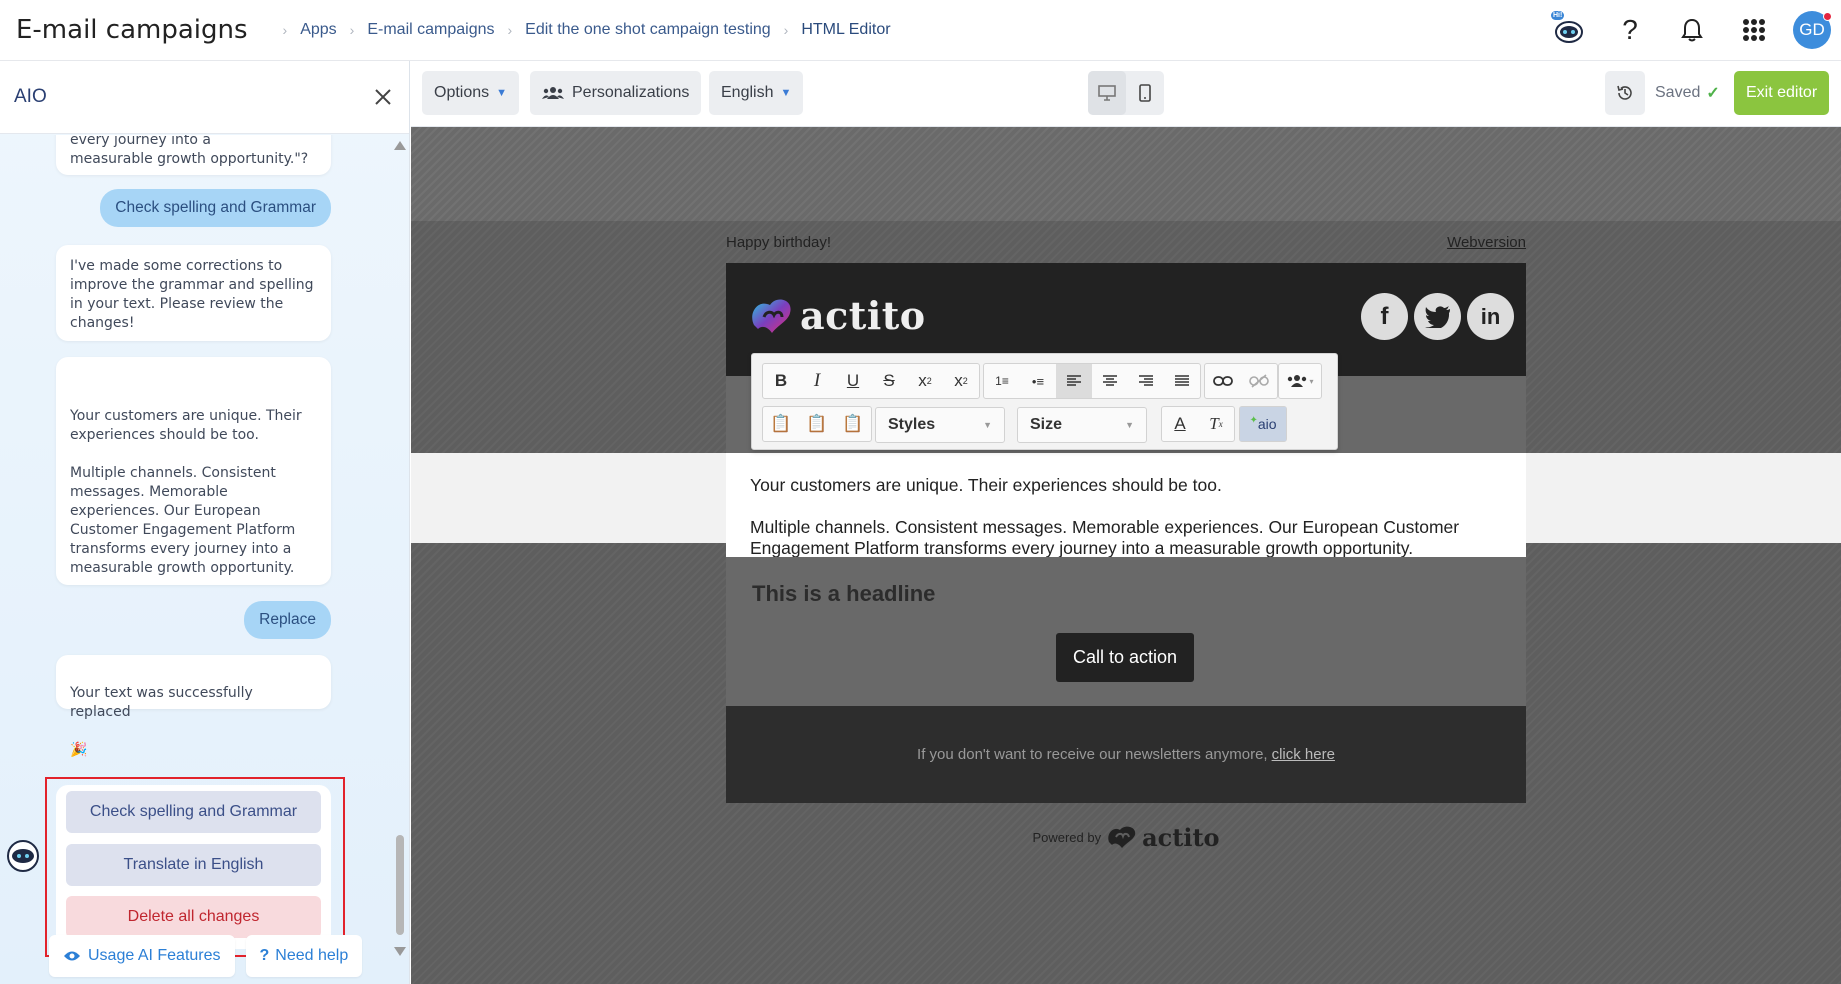  I want to click on align-center-icon, so click(1110, 381).